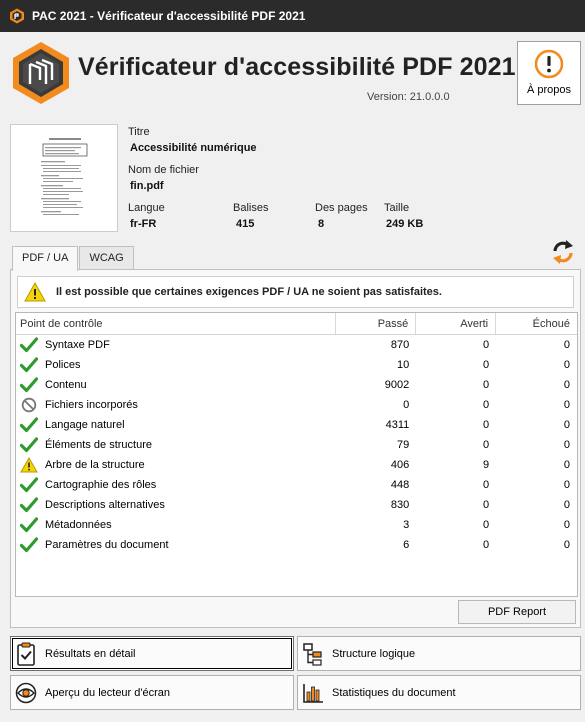 This screenshot has width=585, height=722. Describe the element at coordinates (45, 258) in the screenshot. I see `tab-pdf-ua: PDF / UA` at that location.